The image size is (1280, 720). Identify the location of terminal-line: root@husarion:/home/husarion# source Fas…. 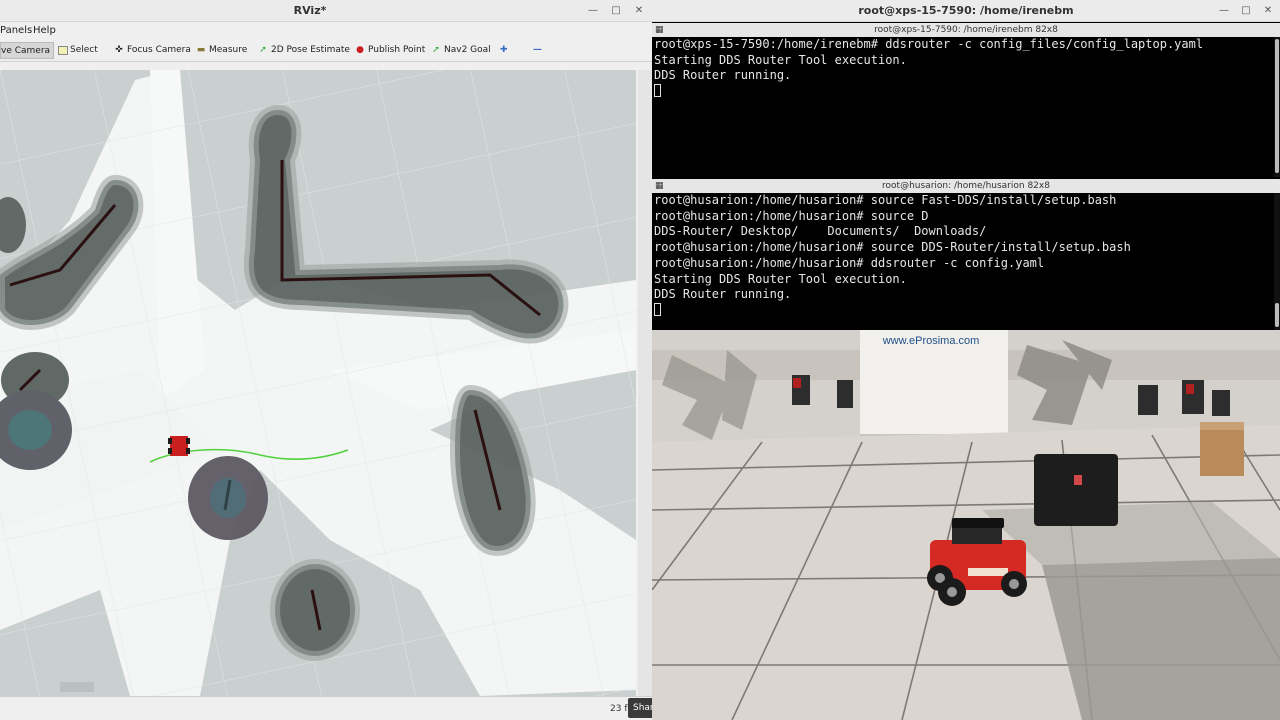
(885, 200).